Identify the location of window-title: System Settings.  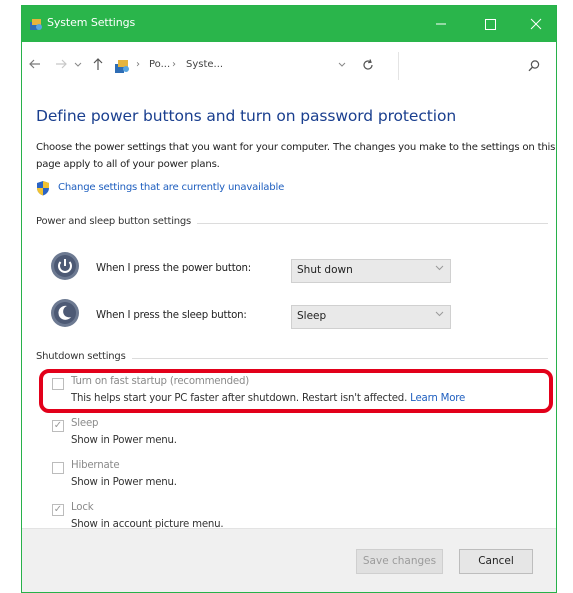
(91, 22).